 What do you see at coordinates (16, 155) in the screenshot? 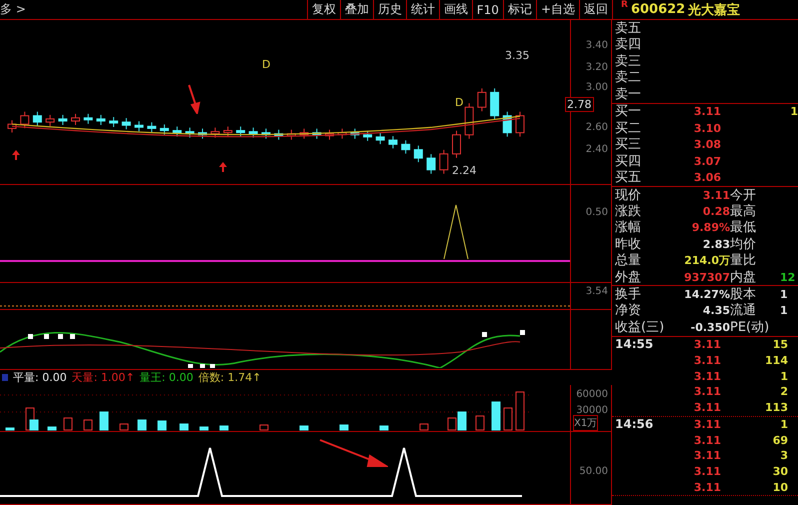
I see `up-arrow-icon` at bounding box center [16, 155].